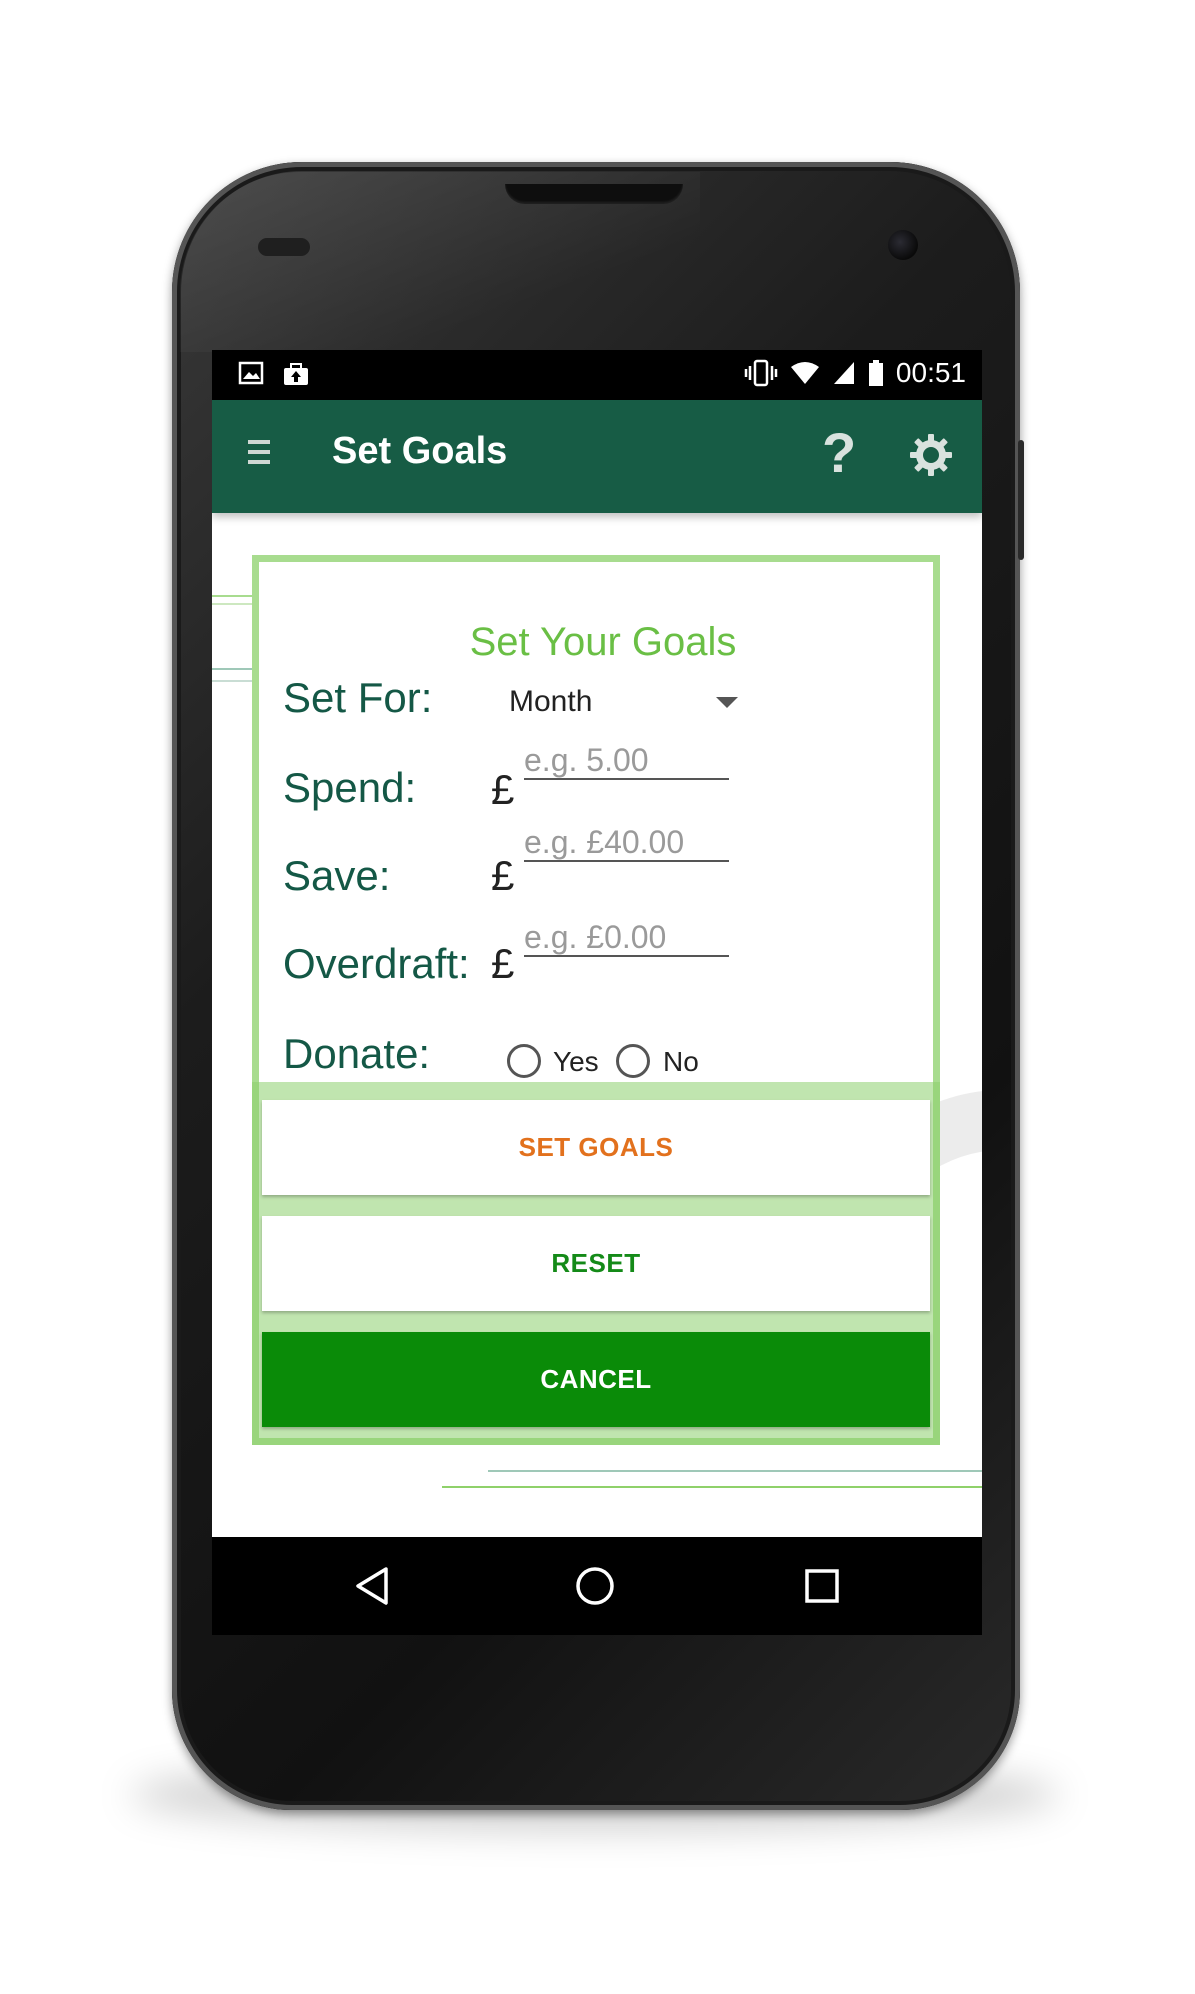  I want to click on navigation-bar, so click(597, 1586).